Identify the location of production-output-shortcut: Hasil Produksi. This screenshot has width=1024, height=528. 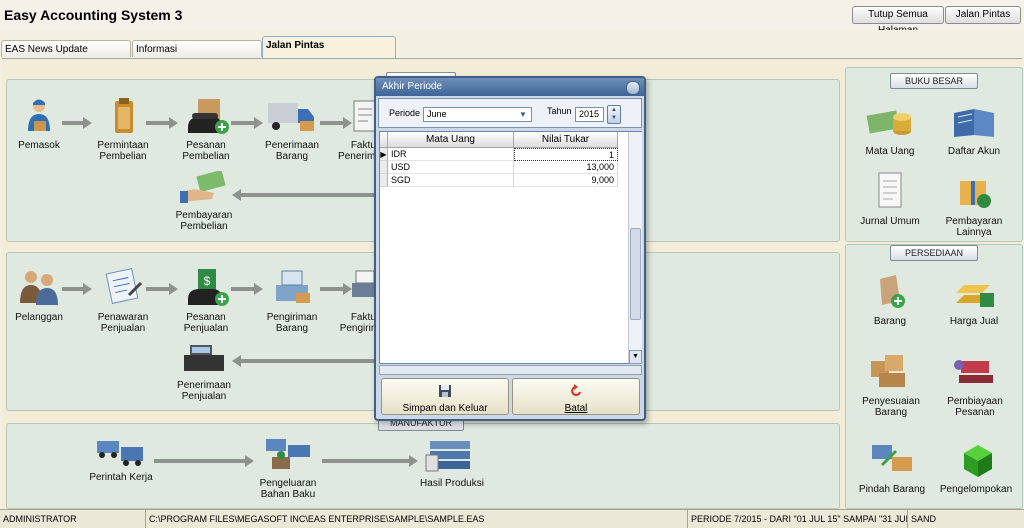
(452, 462).